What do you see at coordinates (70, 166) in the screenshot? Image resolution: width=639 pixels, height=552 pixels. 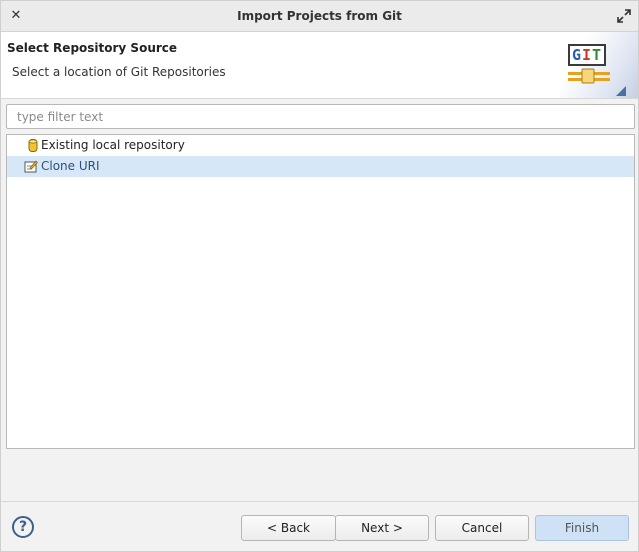 I see `tree-item-label: Clone URI` at bounding box center [70, 166].